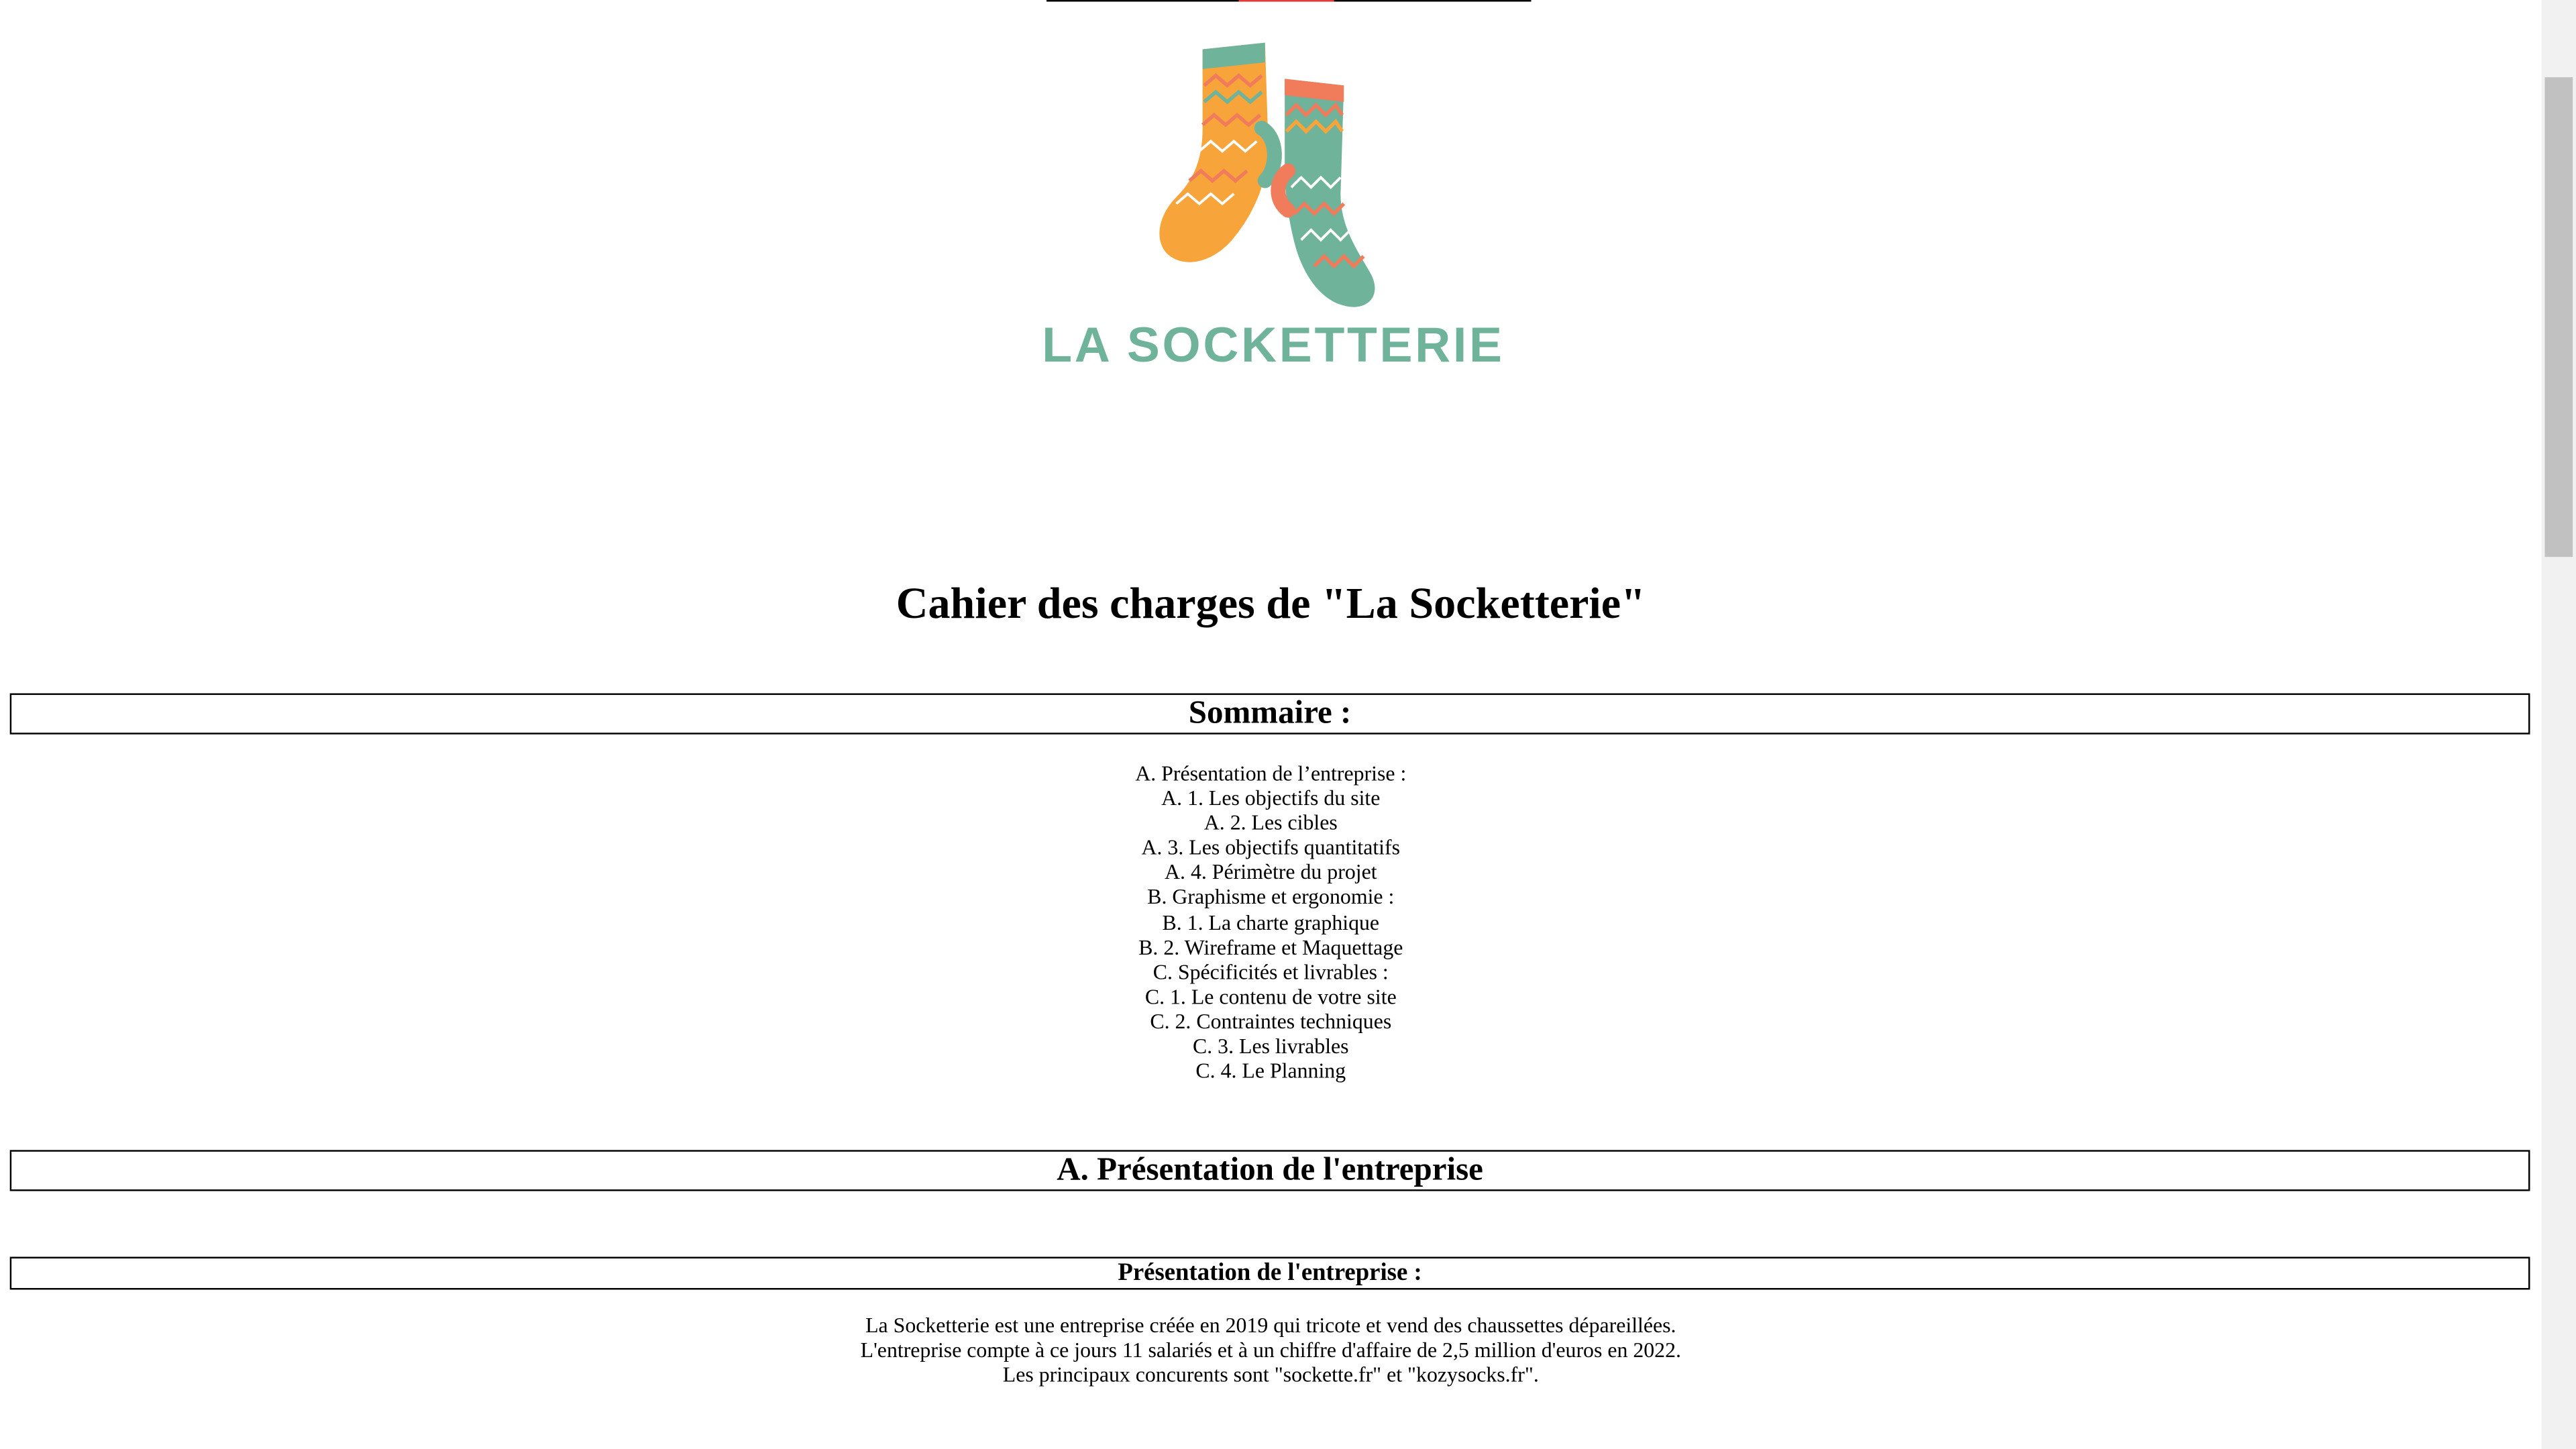 The image size is (2576, 1449). What do you see at coordinates (1271, 897) in the screenshot?
I see `toc-item-b: B. Graphisme et ergonomie :` at bounding box center [1271, 897].